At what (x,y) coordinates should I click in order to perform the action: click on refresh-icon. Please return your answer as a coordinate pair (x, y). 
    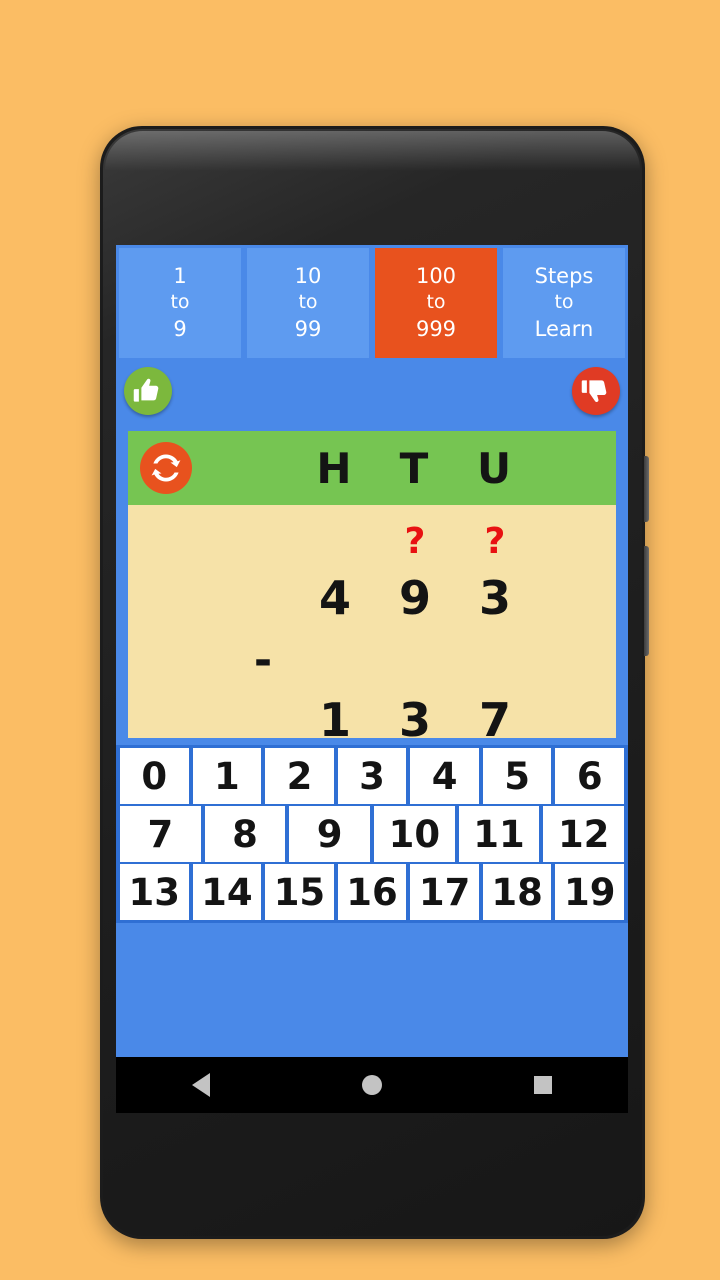
    Looking at the image, I should click on (166, 468).